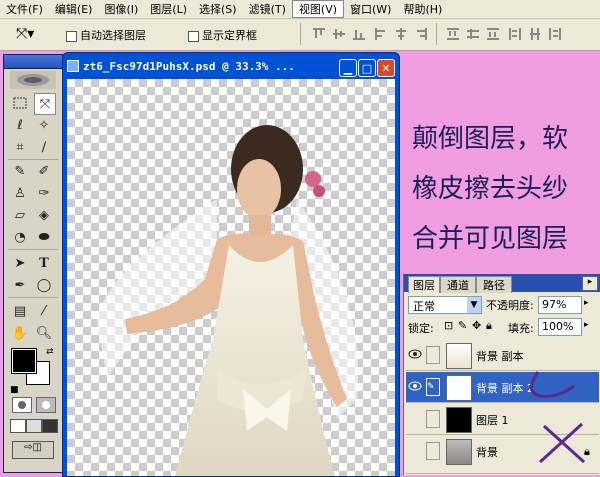 The height and width of the screenshot is (477, 600). Describe the element at coordinates (44, 333) in the screenshot. I see `zoom-tool-icon: 🔍︎` at that location.